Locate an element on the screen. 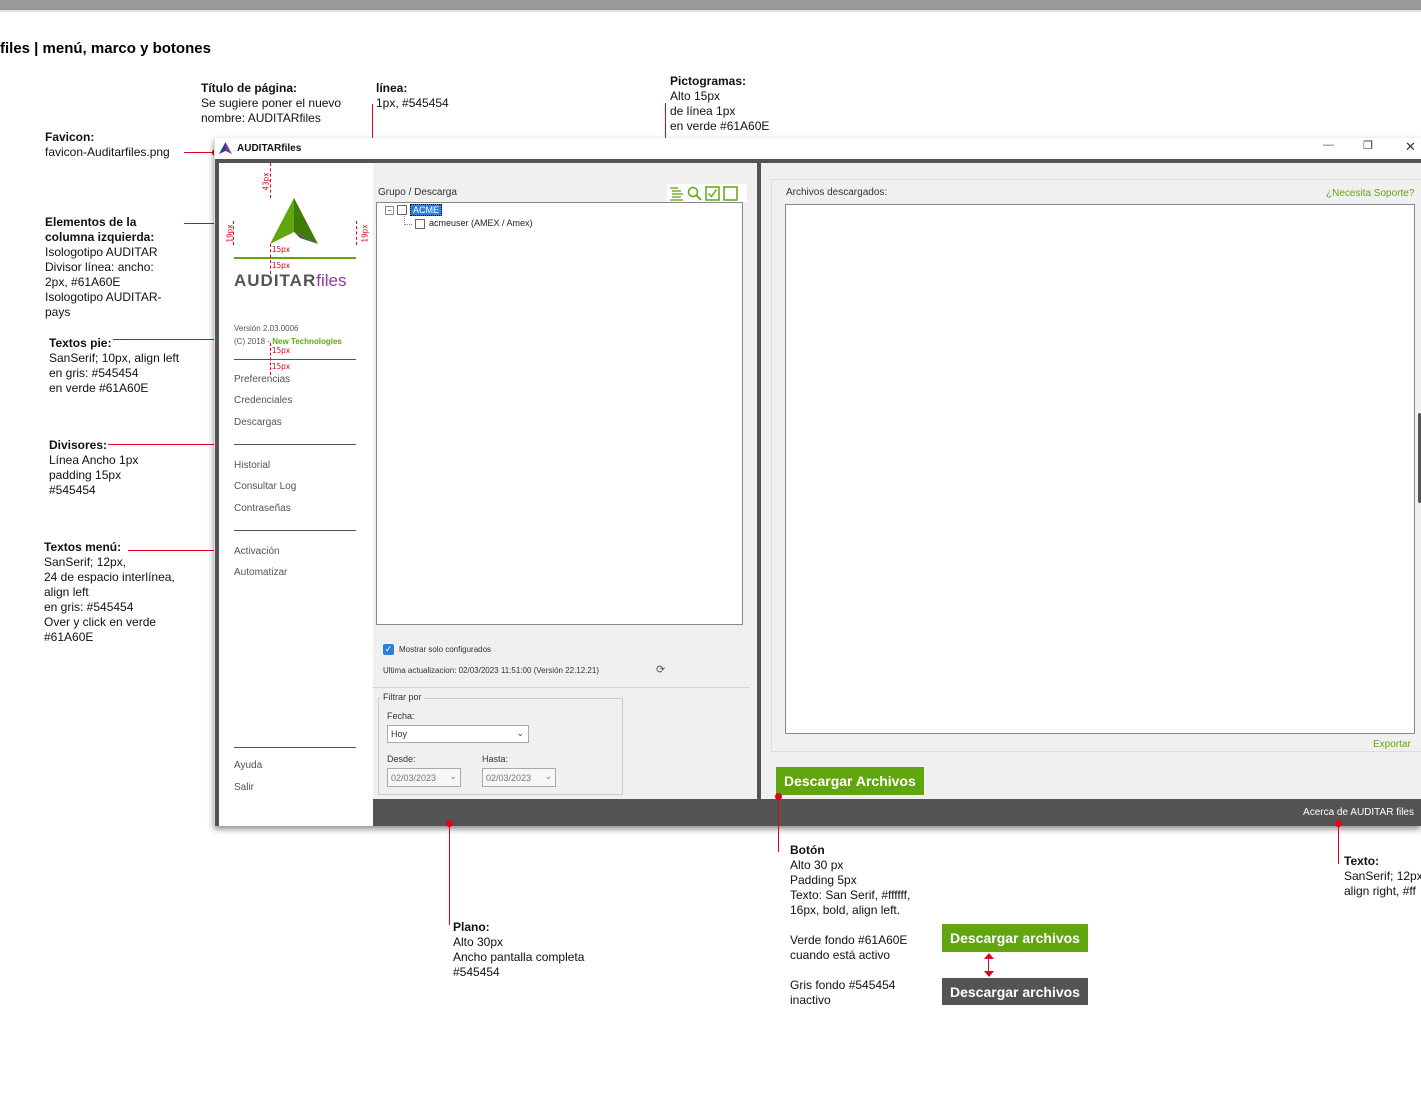 The image size is (1421, 1112). filter-legend: Filtrar por is located at coordinates (402, 697).